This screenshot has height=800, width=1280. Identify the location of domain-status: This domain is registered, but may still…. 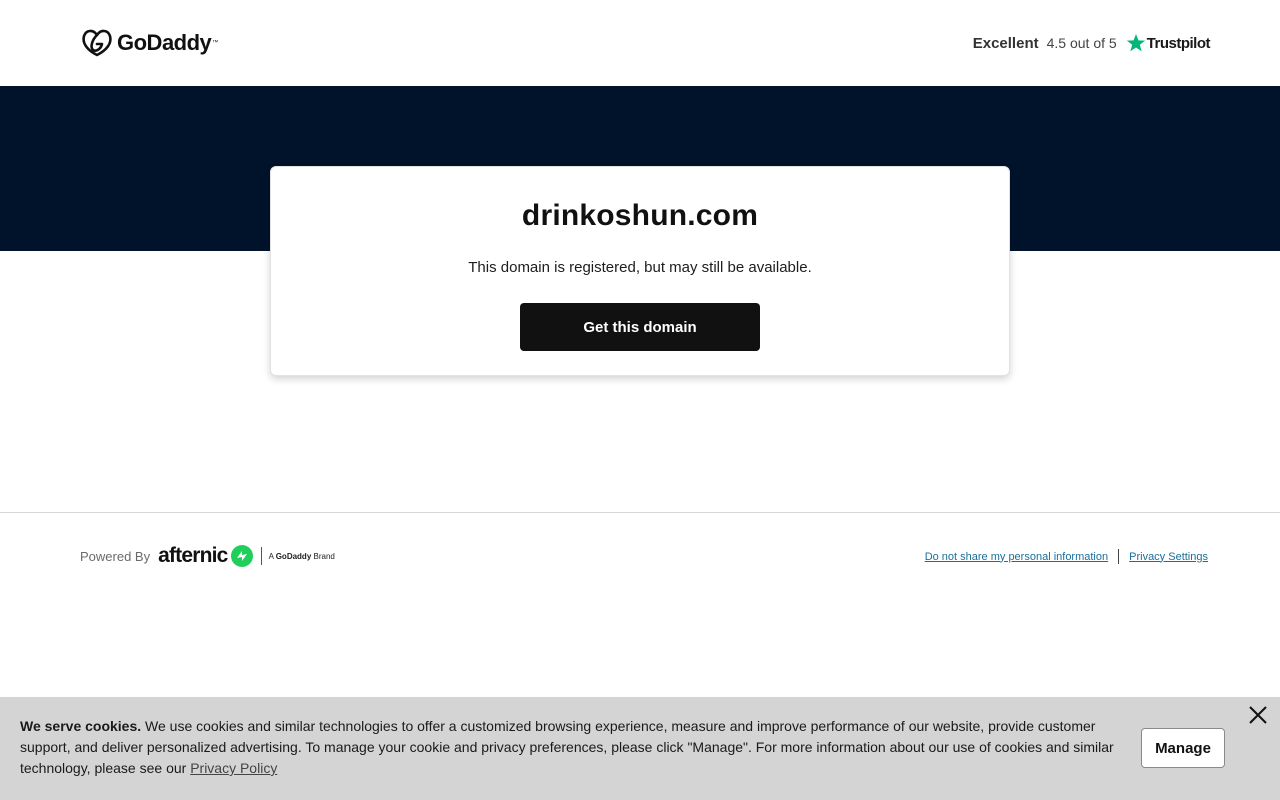
(640, 267).